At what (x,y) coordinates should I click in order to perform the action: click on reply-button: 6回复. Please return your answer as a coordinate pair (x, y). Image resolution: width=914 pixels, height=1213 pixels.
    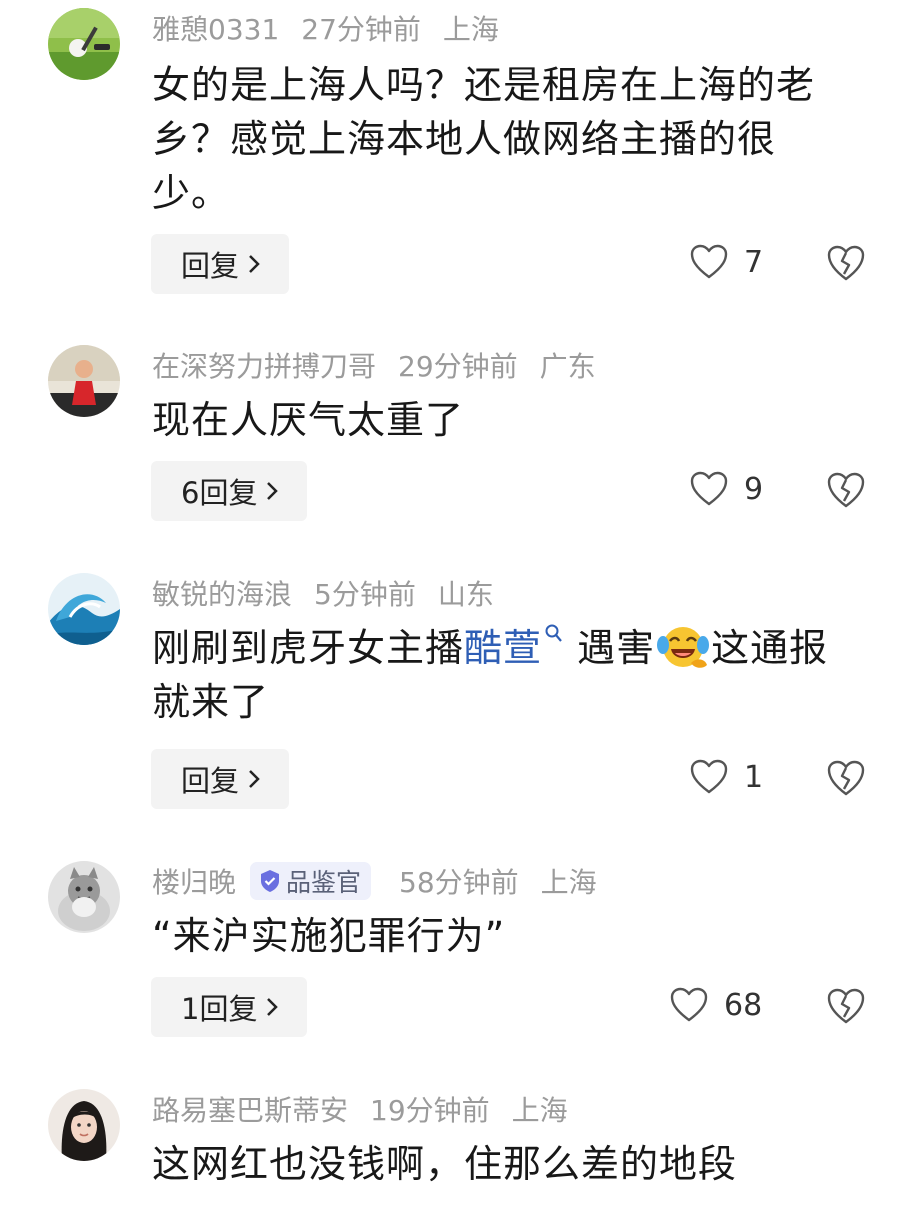
    Looking at the image, I should click on (229, 491).